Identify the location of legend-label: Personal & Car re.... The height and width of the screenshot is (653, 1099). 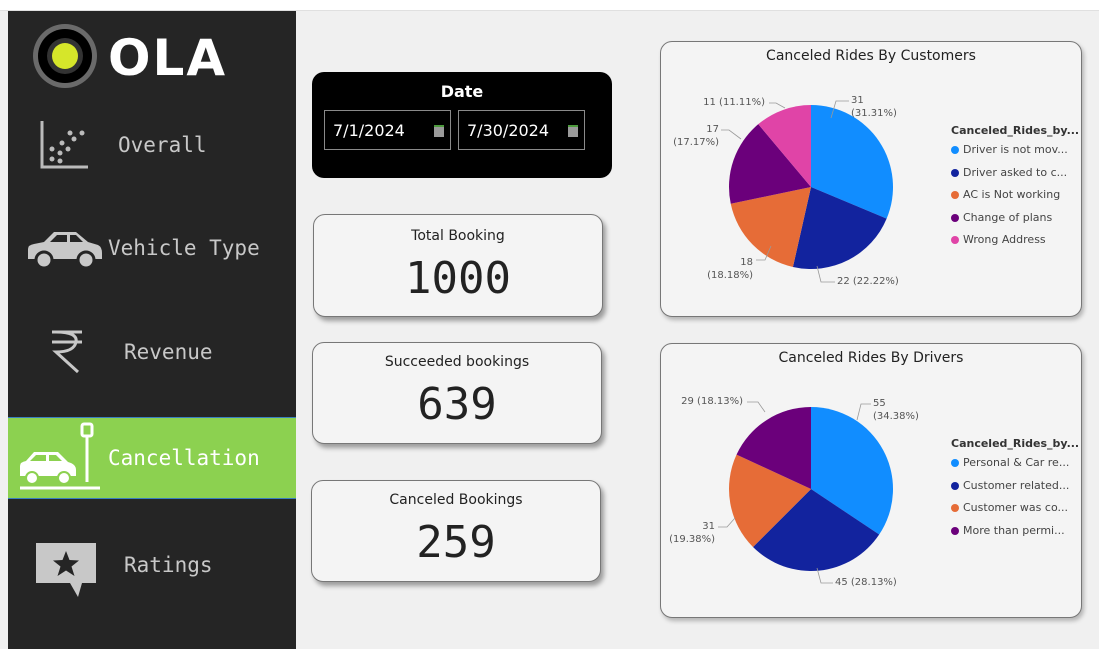
(1016, 462).